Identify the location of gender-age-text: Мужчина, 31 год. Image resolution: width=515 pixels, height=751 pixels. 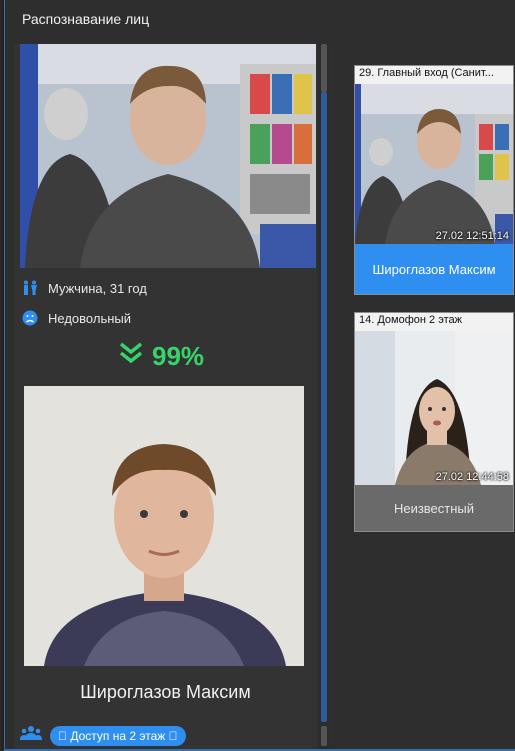
(97, 288).